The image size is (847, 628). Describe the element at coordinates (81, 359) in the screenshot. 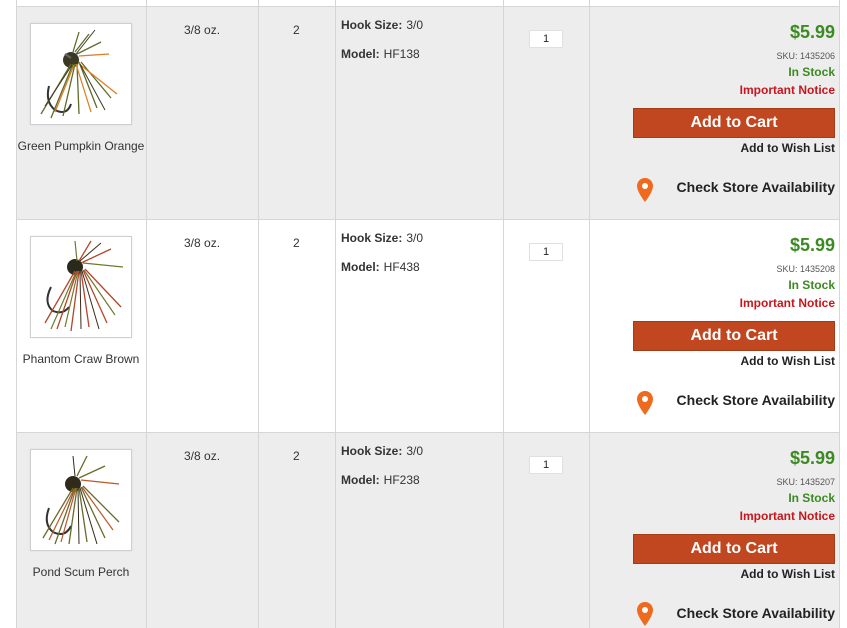

I see `color-name: Phantom Craw Brown` at that location.